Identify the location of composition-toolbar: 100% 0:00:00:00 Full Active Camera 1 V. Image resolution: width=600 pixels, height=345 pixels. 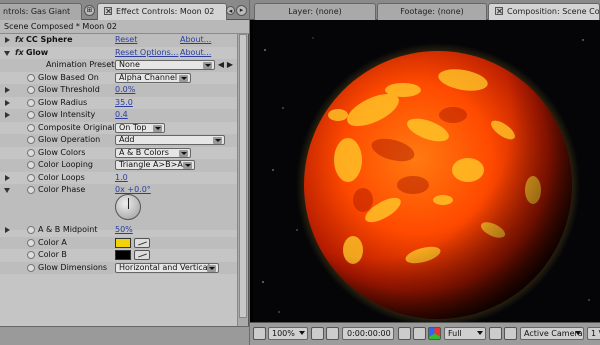
(425, 333).